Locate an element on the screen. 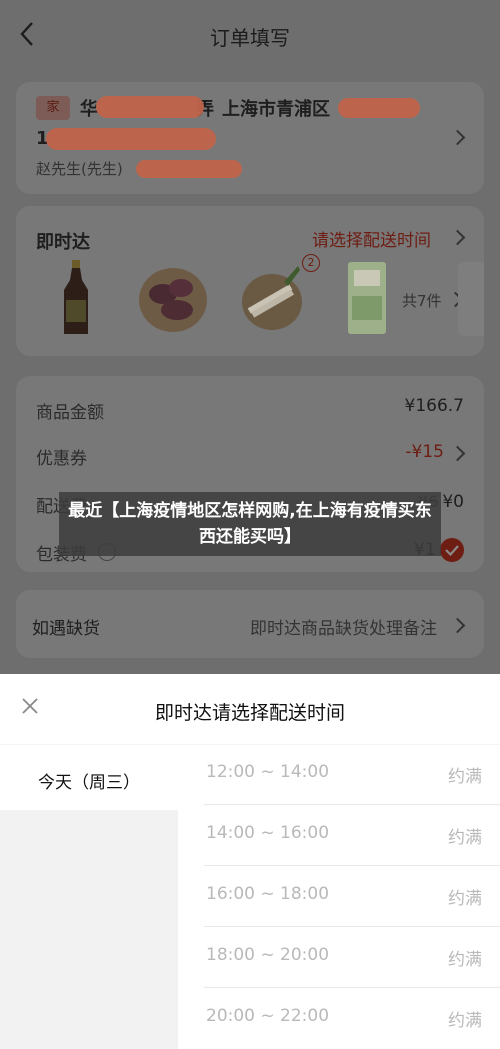  slot-time: 12:00 ~ 14:00 is located at coordinates (268, 772).